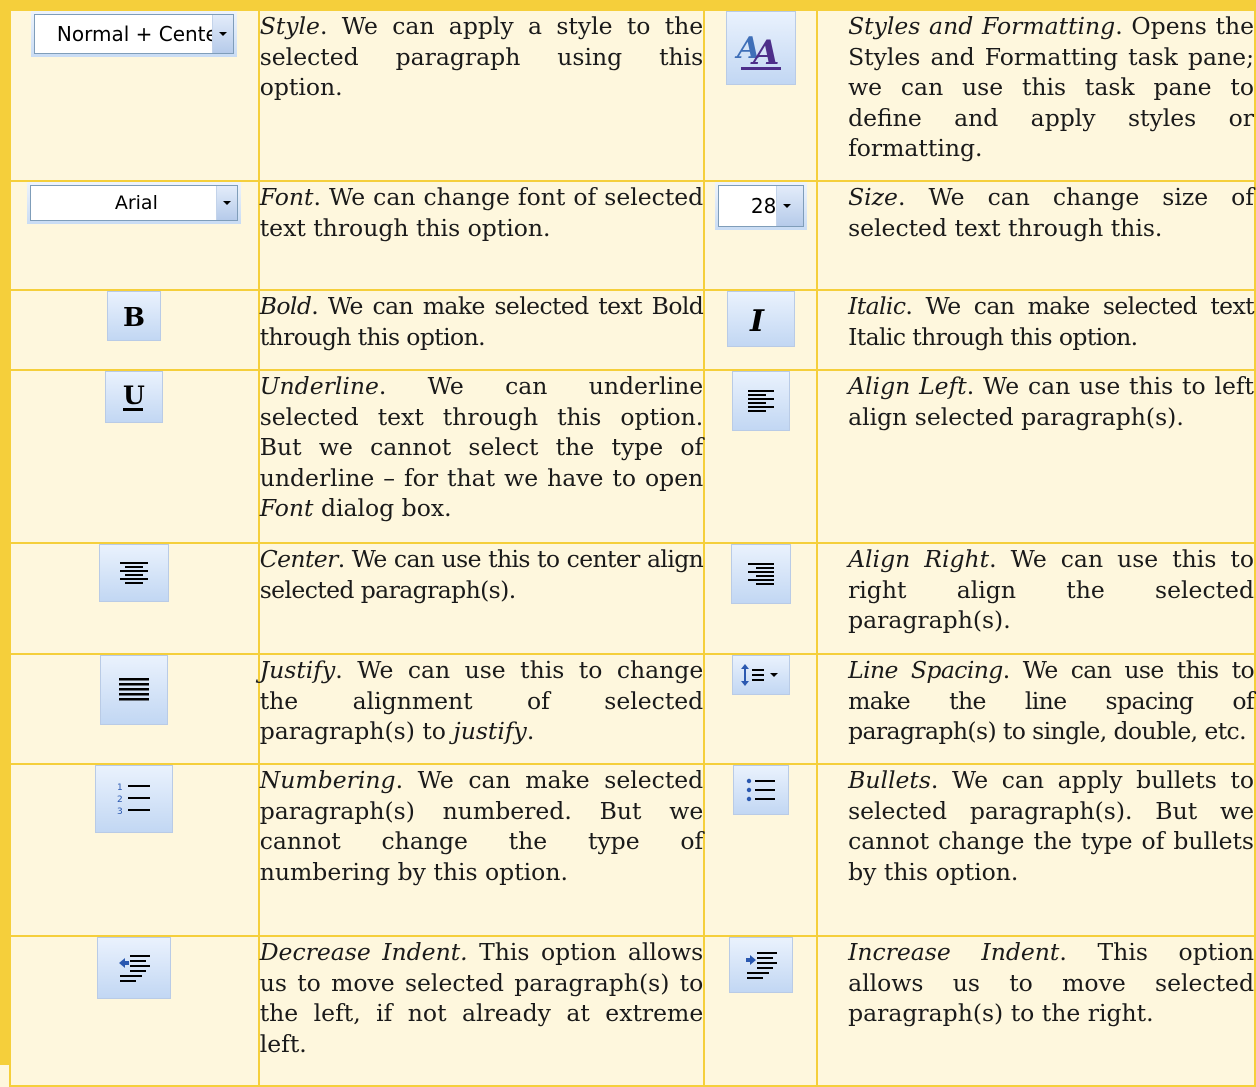  I want to click on align-right-icon-cell, so click(761, 598).